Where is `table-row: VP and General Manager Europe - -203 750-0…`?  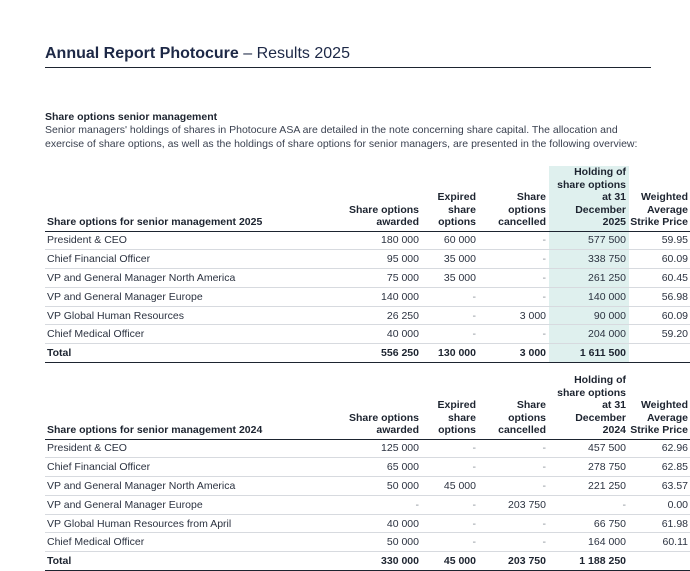 table-row: VP and General Manager Europe - -203 750-0… is located at coordinates (367, 505).